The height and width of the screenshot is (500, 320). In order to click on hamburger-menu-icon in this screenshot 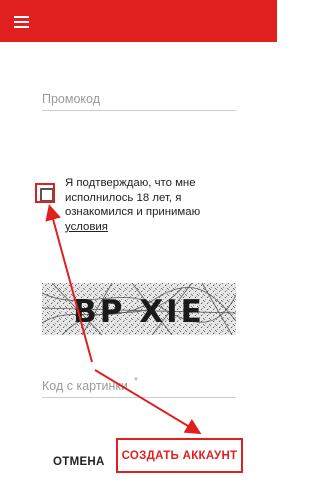, I will do `click(22, 21)`.